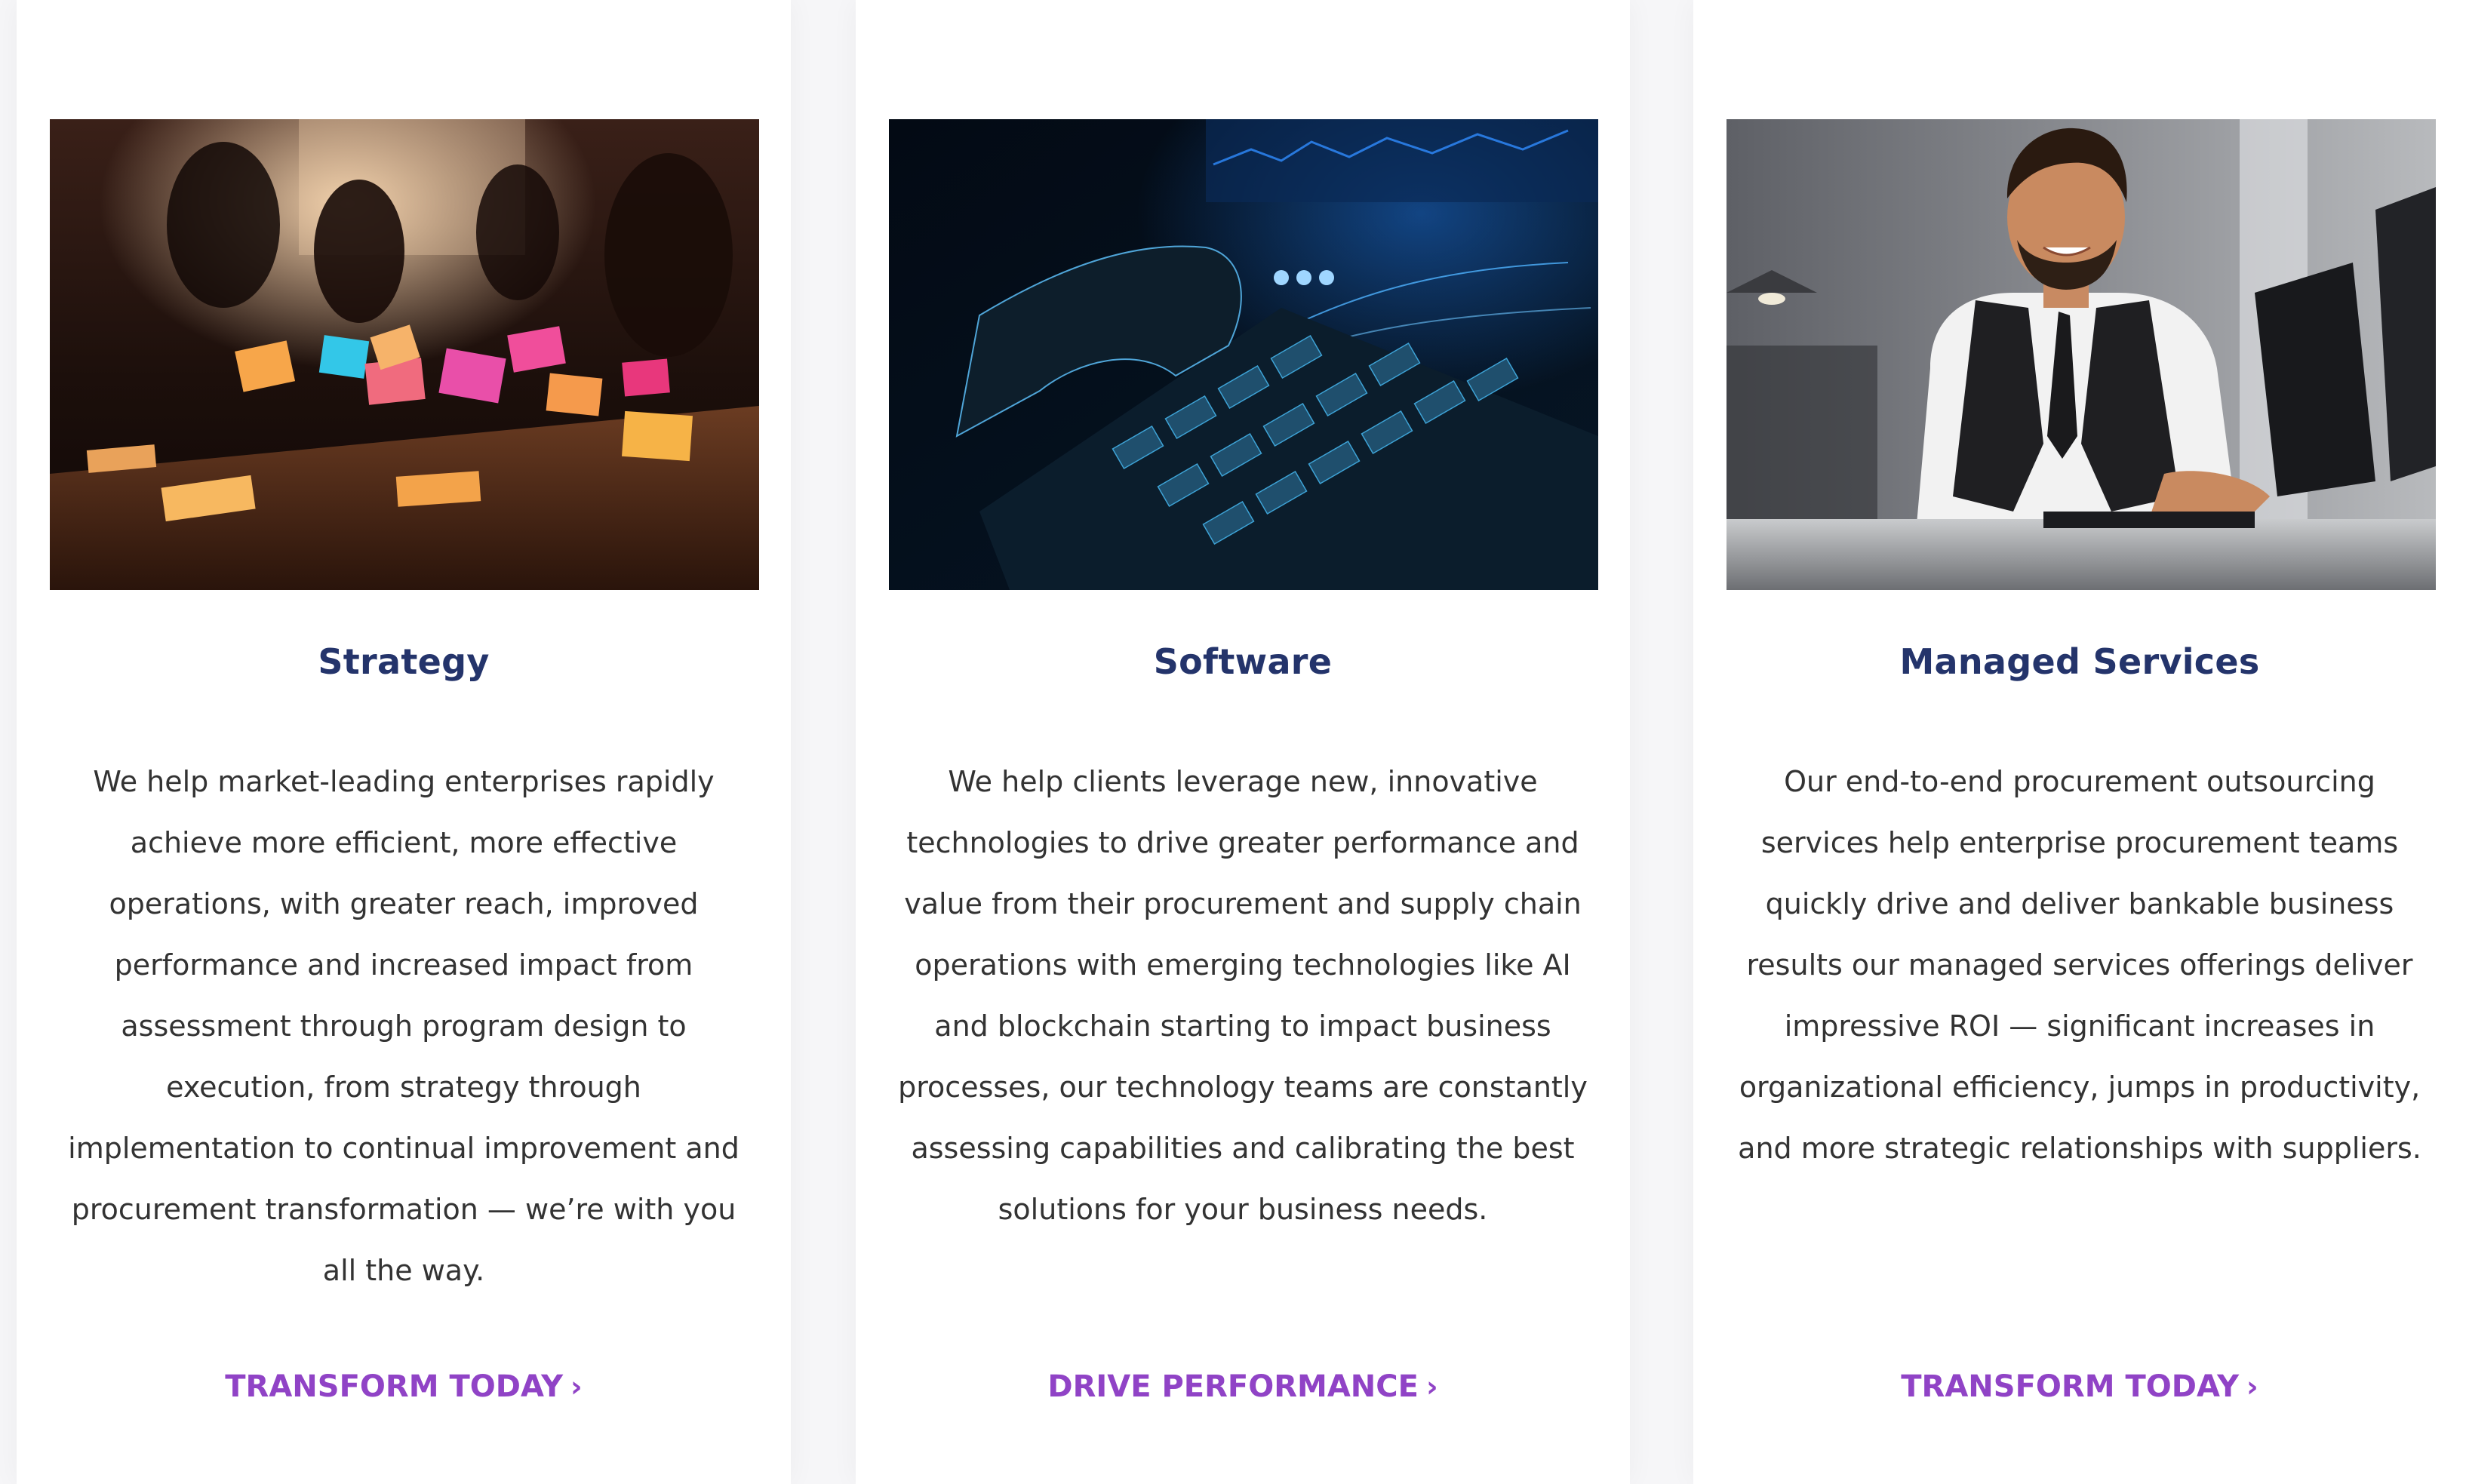 The image size is (2466, 1484). What do you see at coordinates (404, 354) in the screenshot?
I see `strategy-image` at bounding box center [404, 354].